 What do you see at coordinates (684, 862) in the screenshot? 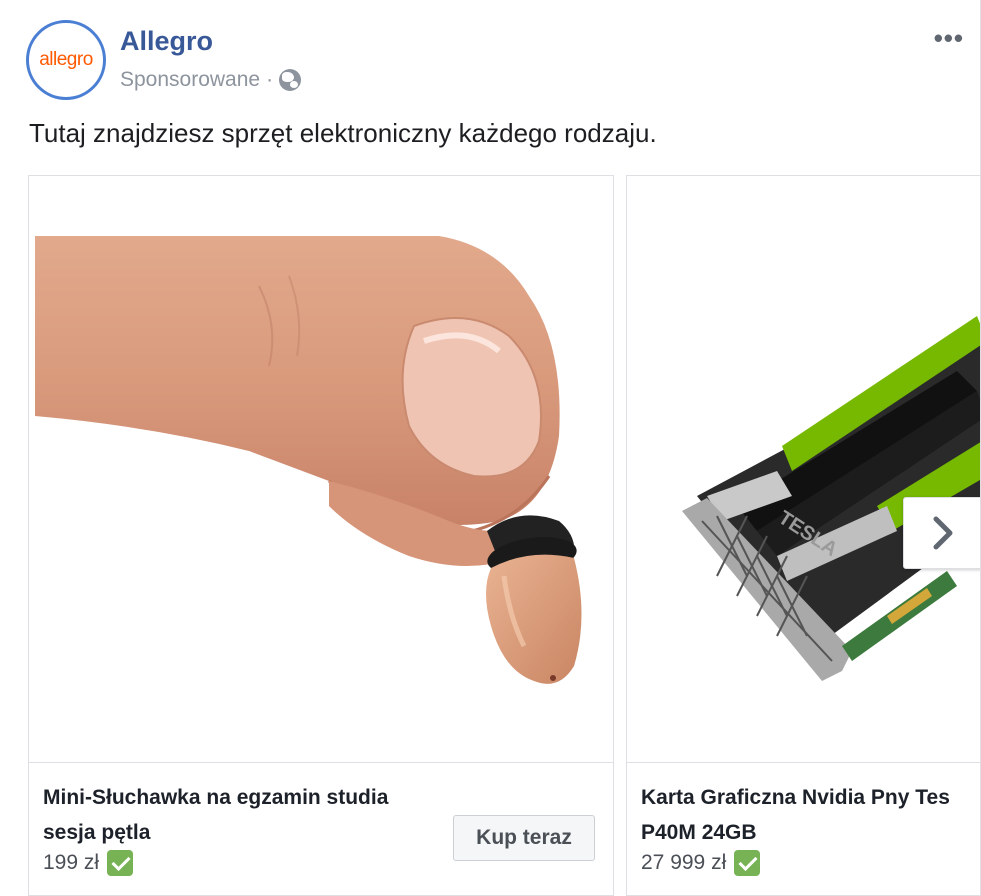
I see `price-value: 27 999 zł` at bounding box center [684, 862].